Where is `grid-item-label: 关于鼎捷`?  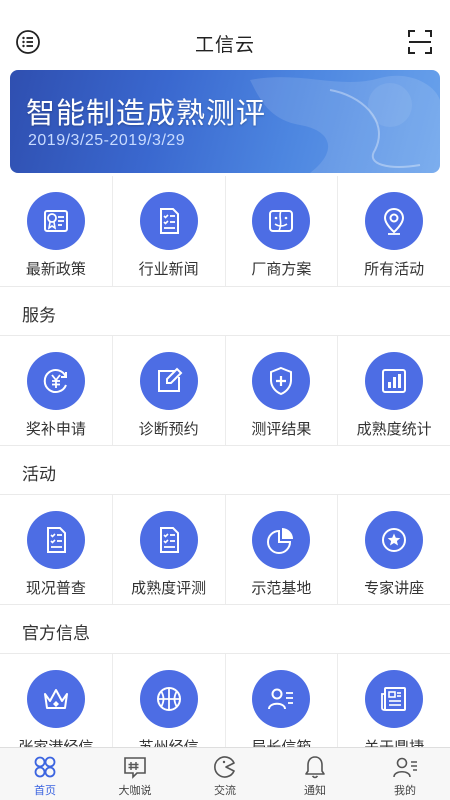
grid-item-label: 关于鼎捷 is located at coordinates (394, 741).